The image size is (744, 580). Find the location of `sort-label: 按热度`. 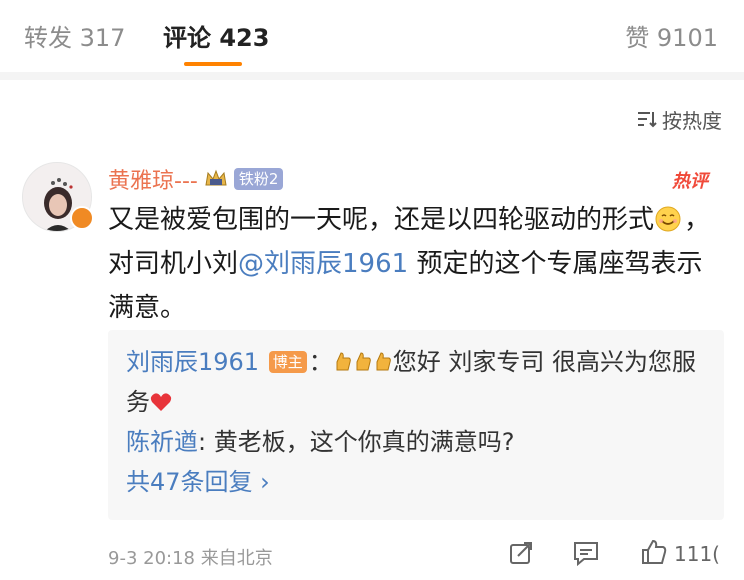

sort-label: 按热度 is located at coordinates (692, 120).